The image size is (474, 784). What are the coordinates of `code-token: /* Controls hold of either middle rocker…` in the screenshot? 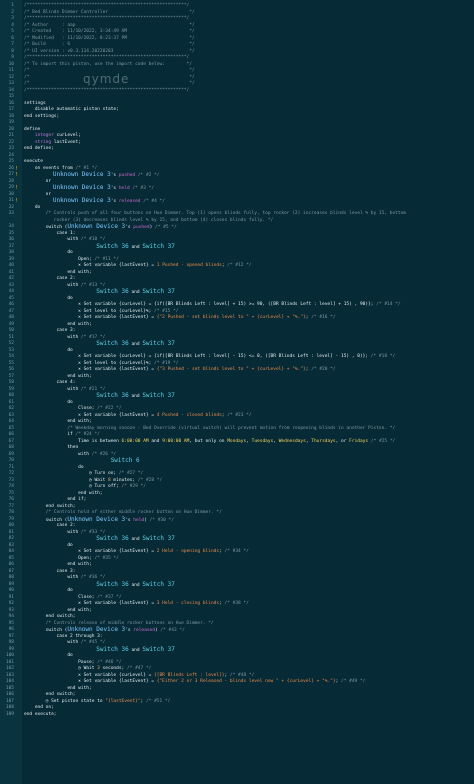 It's located at (123, 512).